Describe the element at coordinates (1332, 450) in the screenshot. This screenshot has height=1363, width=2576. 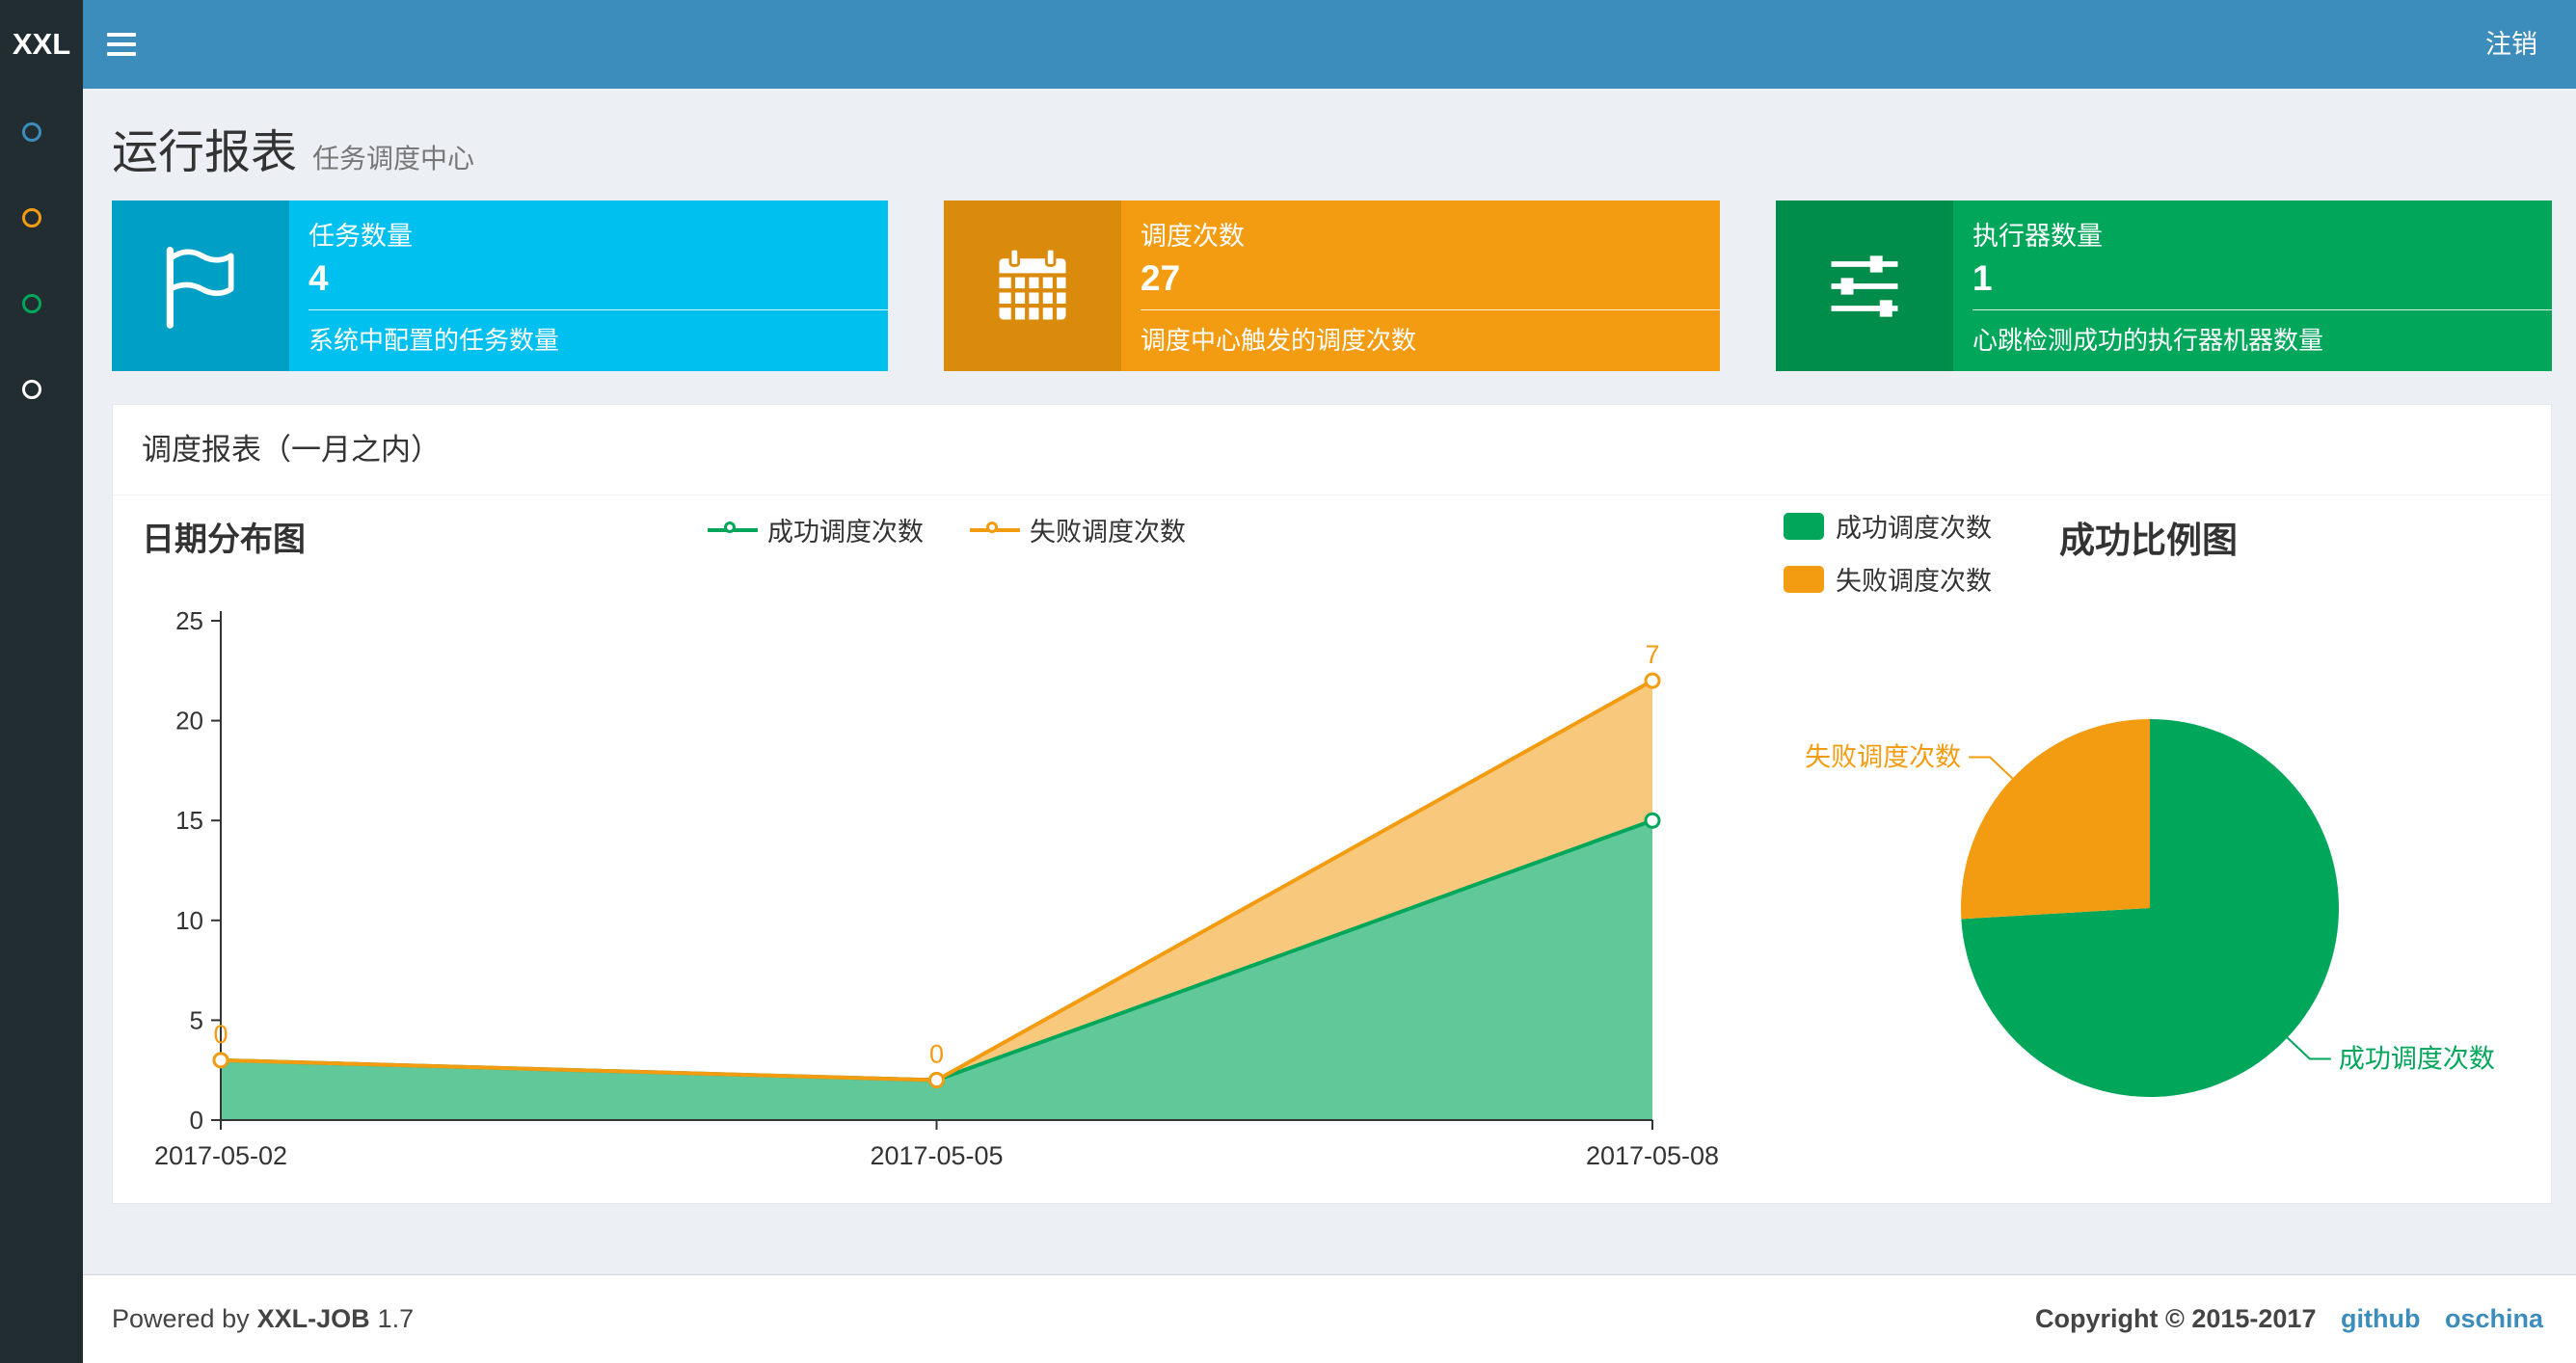
I see `panel-title: 调度报表（一月之内）` at that location.